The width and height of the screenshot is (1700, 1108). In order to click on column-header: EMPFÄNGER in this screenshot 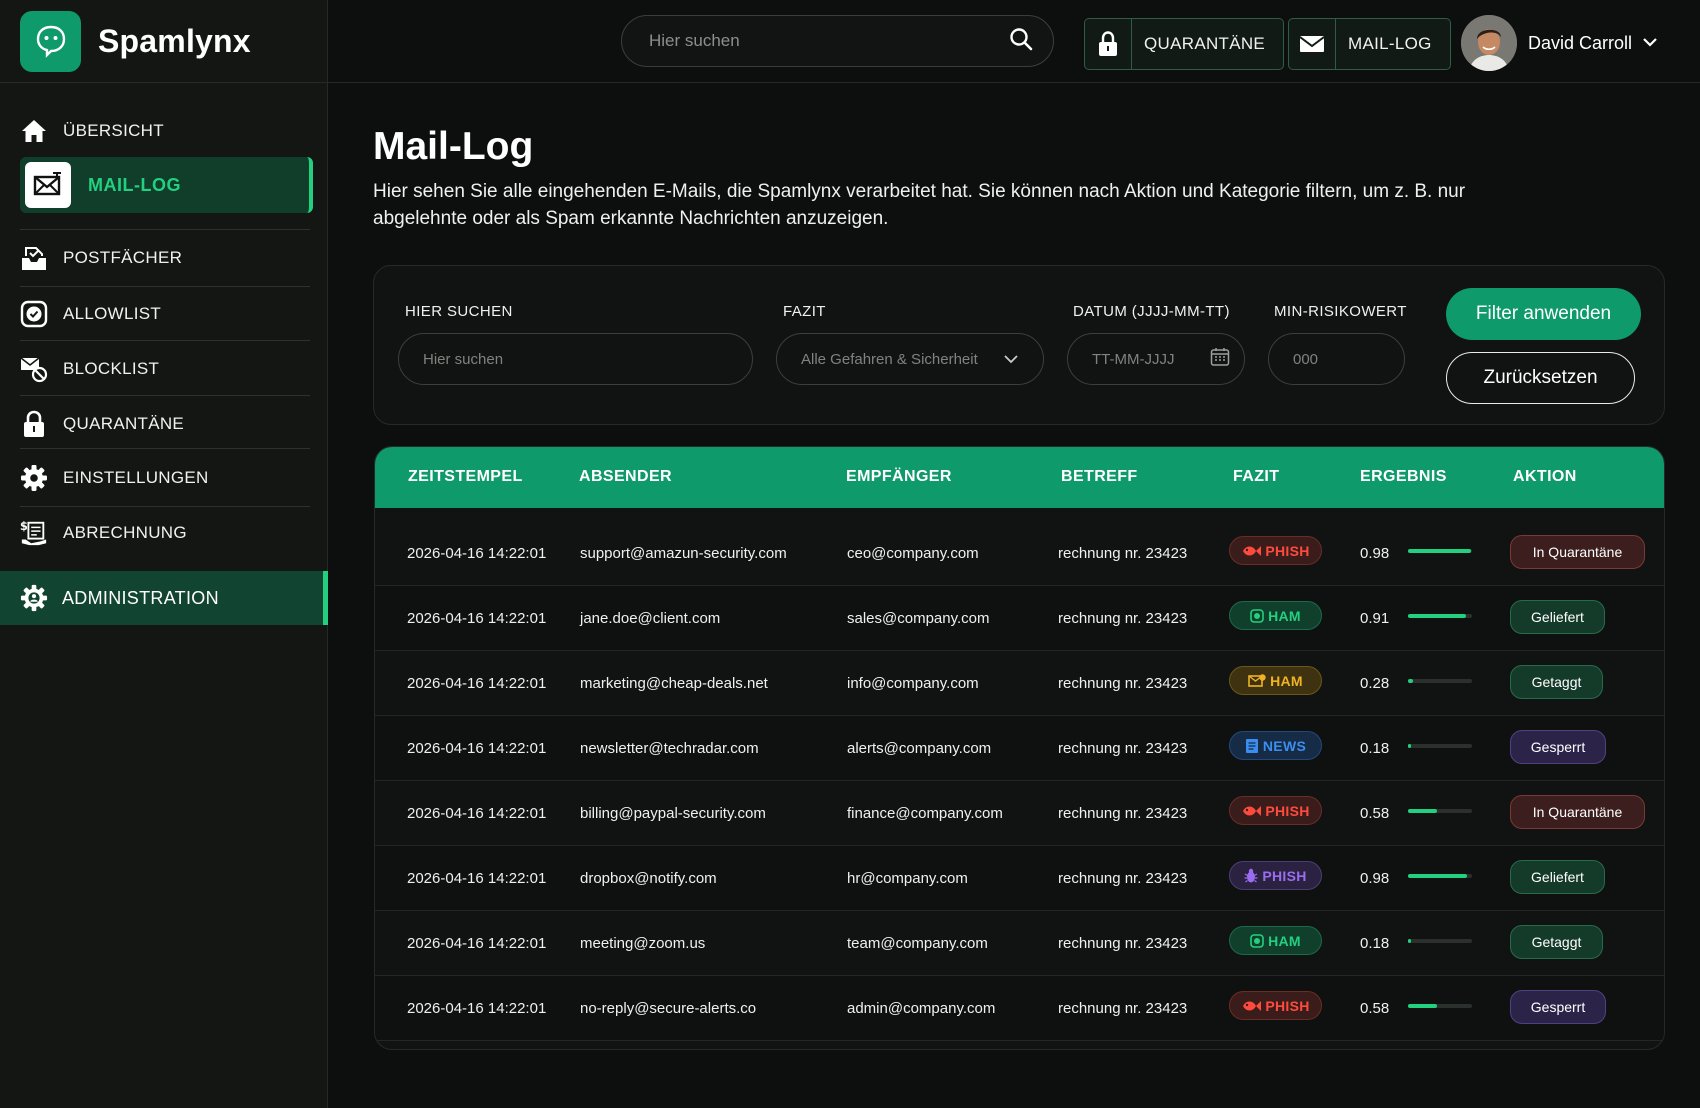, I will do `click(899, 477)`.